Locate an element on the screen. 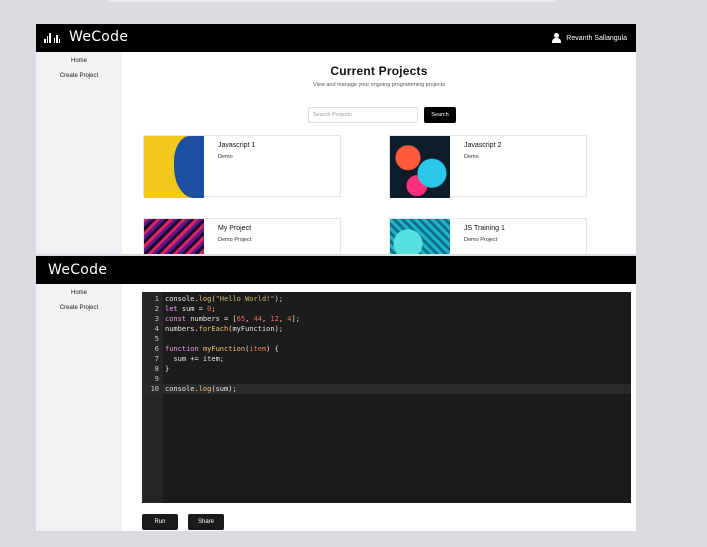 This screenshot has width=707, height=547. line-number: 5 is located at coordinates (156, 339).